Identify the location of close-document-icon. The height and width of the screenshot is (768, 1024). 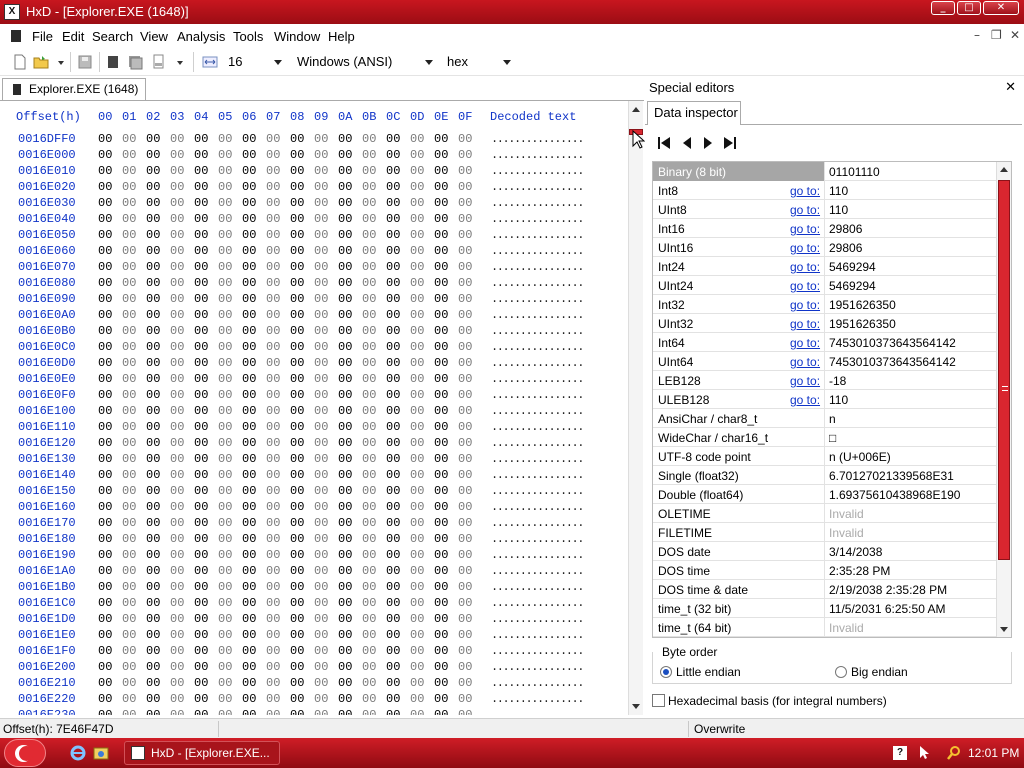
(113, 62).